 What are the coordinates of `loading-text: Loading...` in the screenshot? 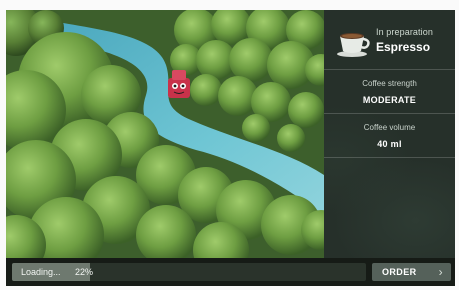 It's located at (41, 272).